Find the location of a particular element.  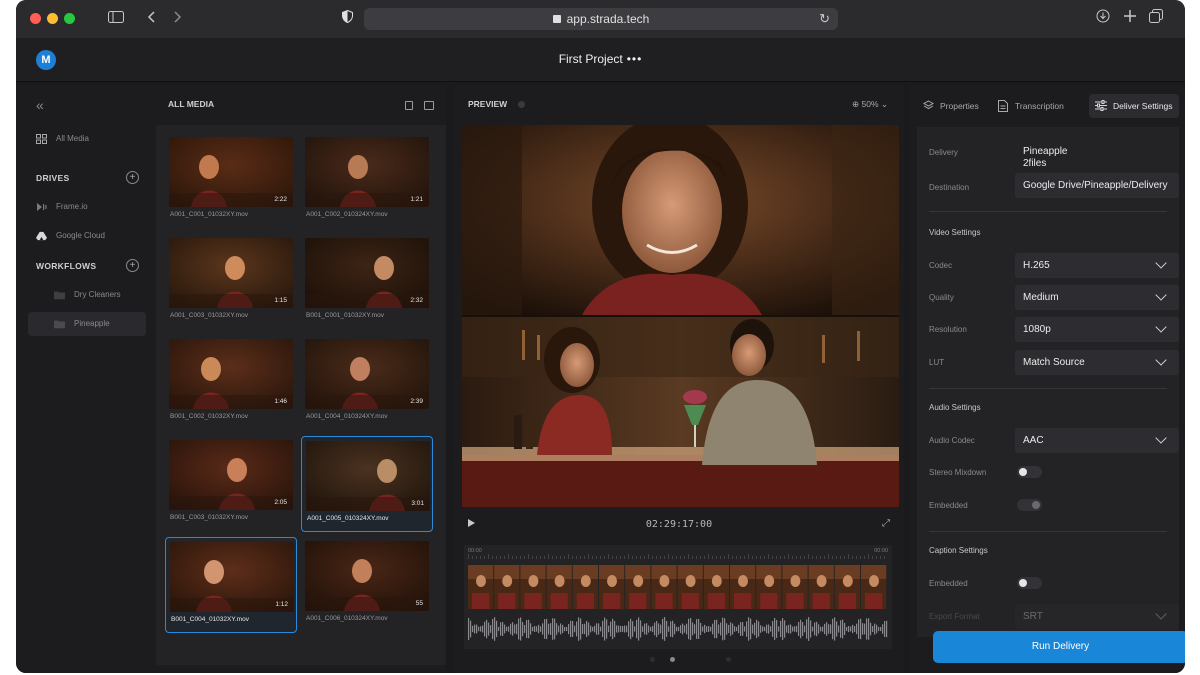

clip-thumbnail: 1:15 is located at coordinates (231, 273).